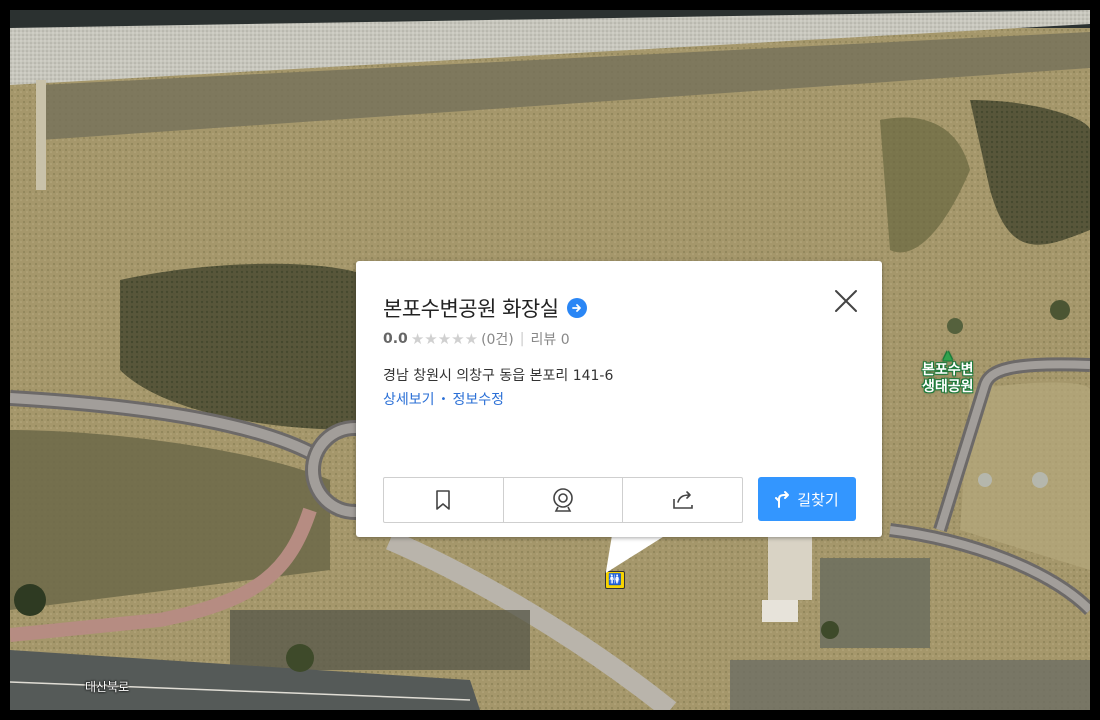 The image size is (1100, 720). I want to click on bookmark-icon, so click(443, 500).